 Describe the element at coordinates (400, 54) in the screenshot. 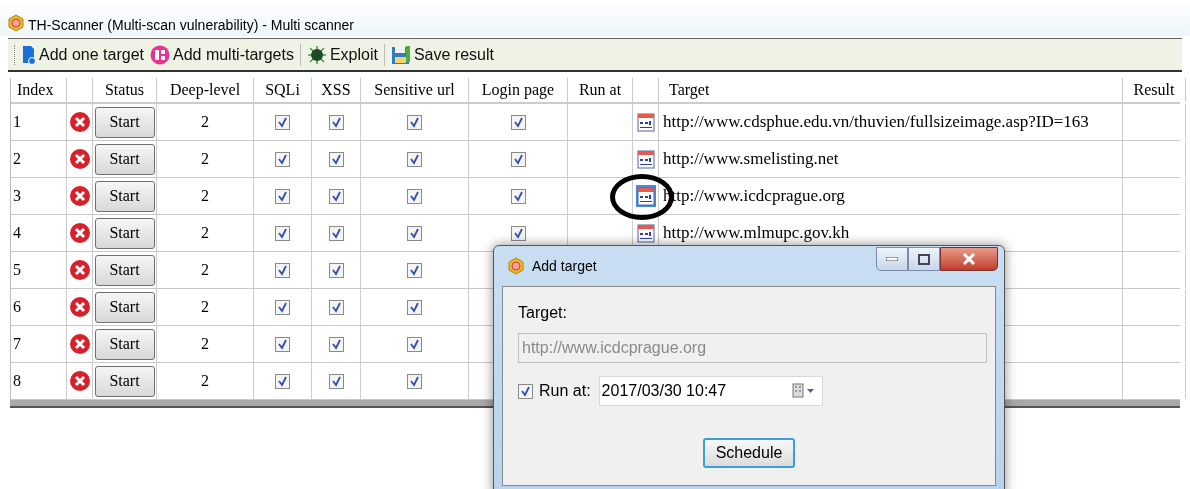

I see `floppy-icon` at that location.